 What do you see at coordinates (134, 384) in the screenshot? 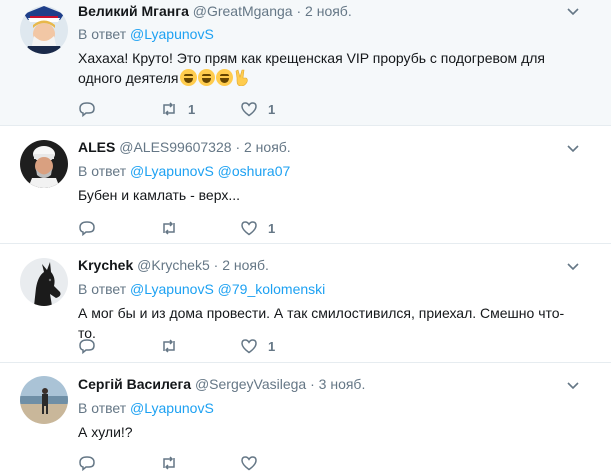
I see `display-name: Сергій Василега` at bounding box center [134, 384].